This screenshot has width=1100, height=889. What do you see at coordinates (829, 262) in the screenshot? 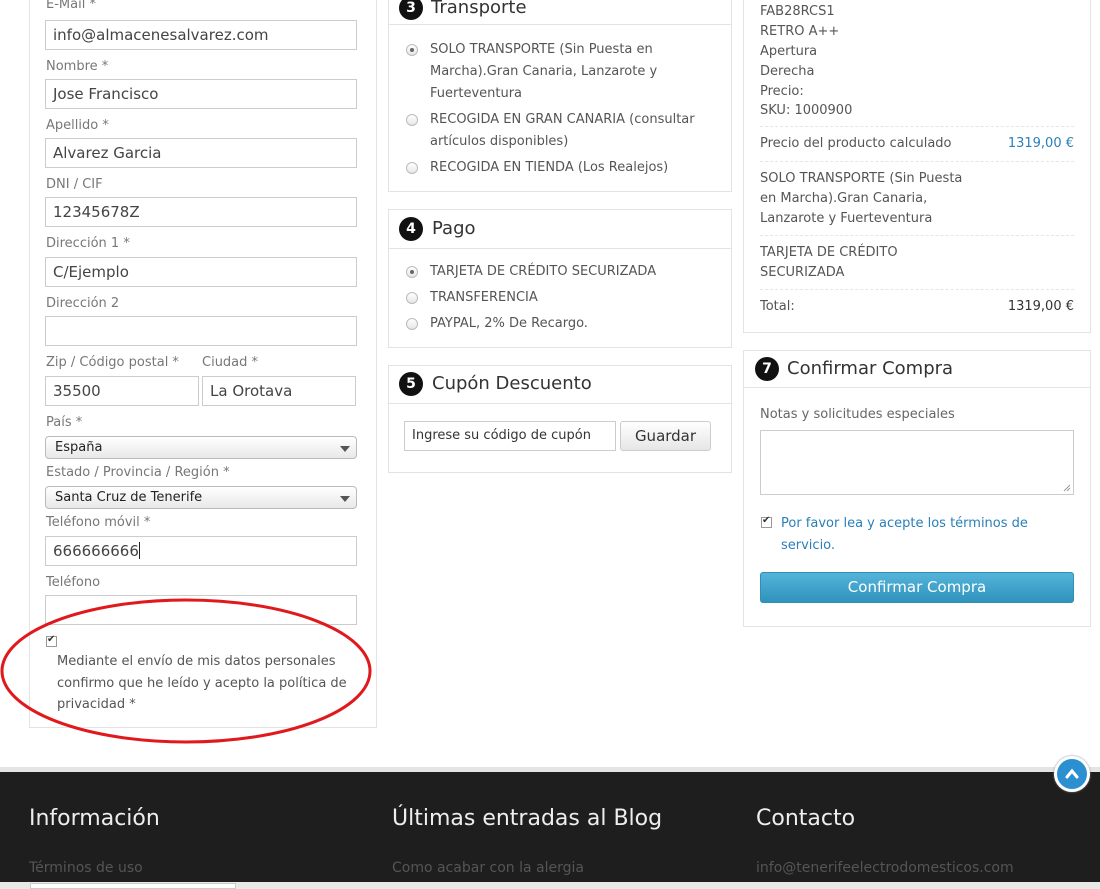
I see `summary-payment: TARJETA DE CRÉDITO SECURIZADA` at bounding box center [829, 262].